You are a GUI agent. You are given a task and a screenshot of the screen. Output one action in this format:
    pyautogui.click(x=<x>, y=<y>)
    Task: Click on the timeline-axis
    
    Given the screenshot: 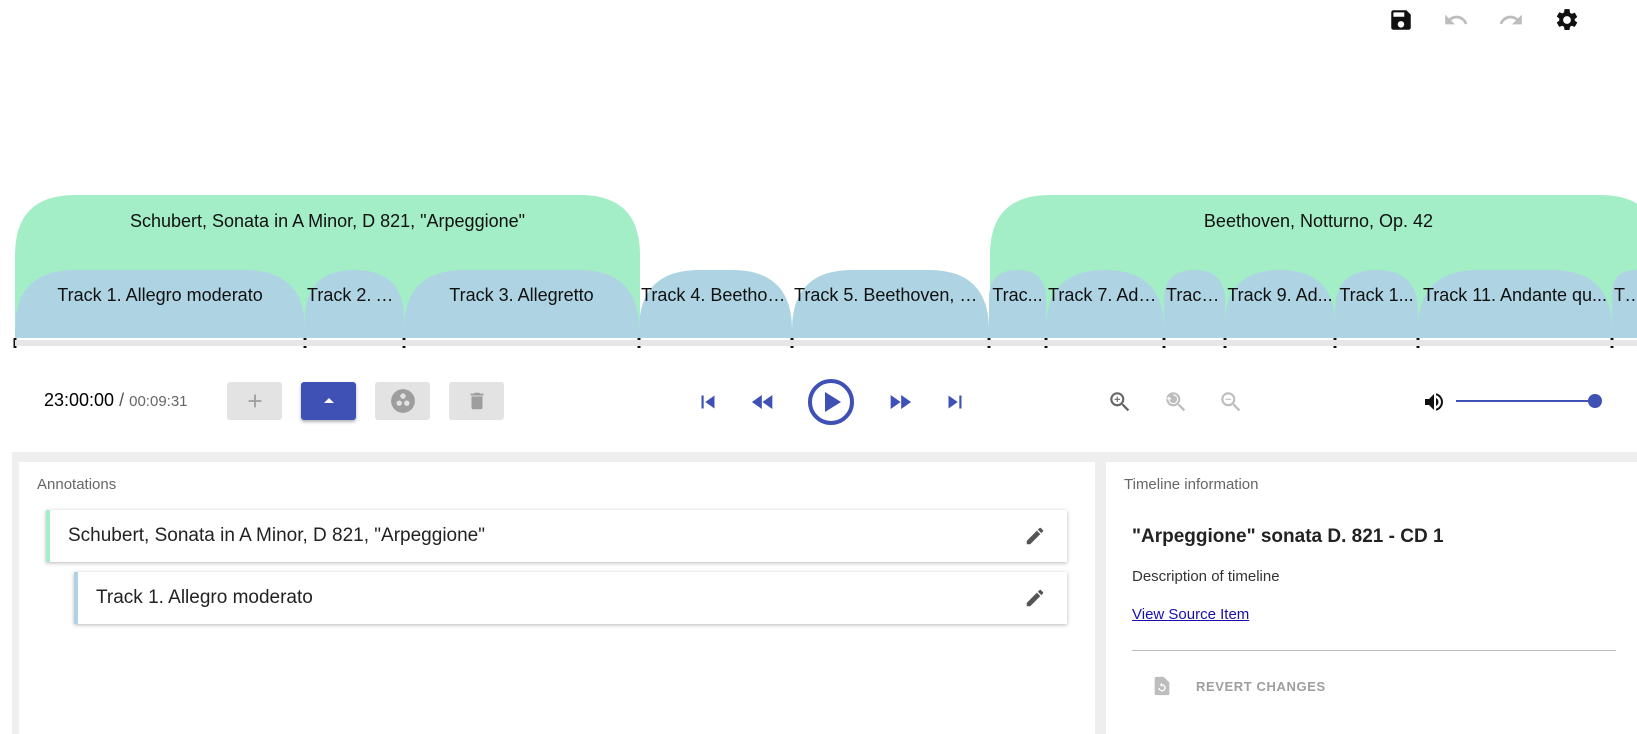 What is the action you would take?
    pyautogui.click(x=826, y=343)
    